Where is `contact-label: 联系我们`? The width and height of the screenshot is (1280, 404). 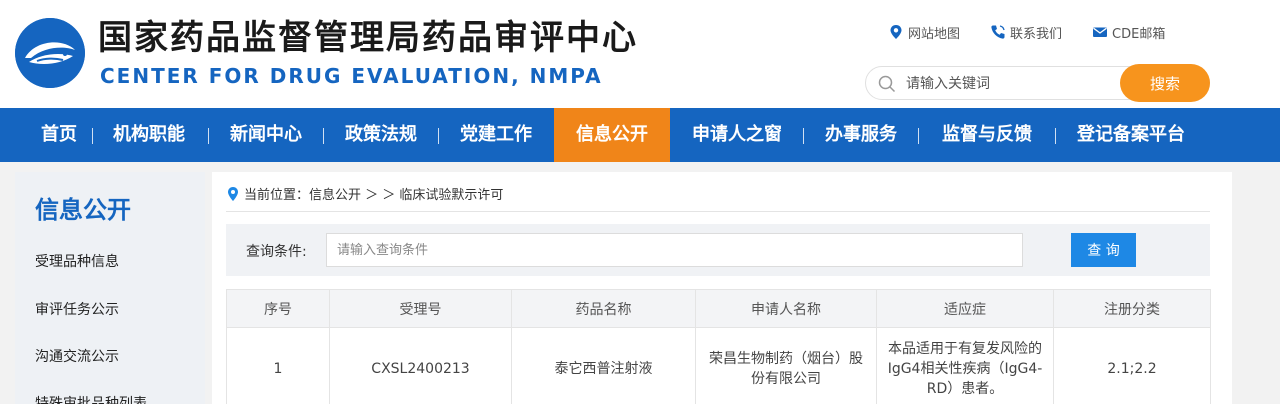 contact-label: 联系我们 is located at coordinates (1036, 34).